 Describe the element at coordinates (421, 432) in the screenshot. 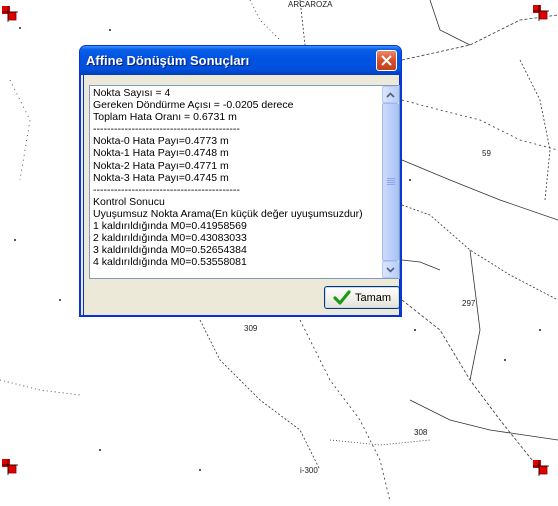

I see `map-label-308: 308` at that location.